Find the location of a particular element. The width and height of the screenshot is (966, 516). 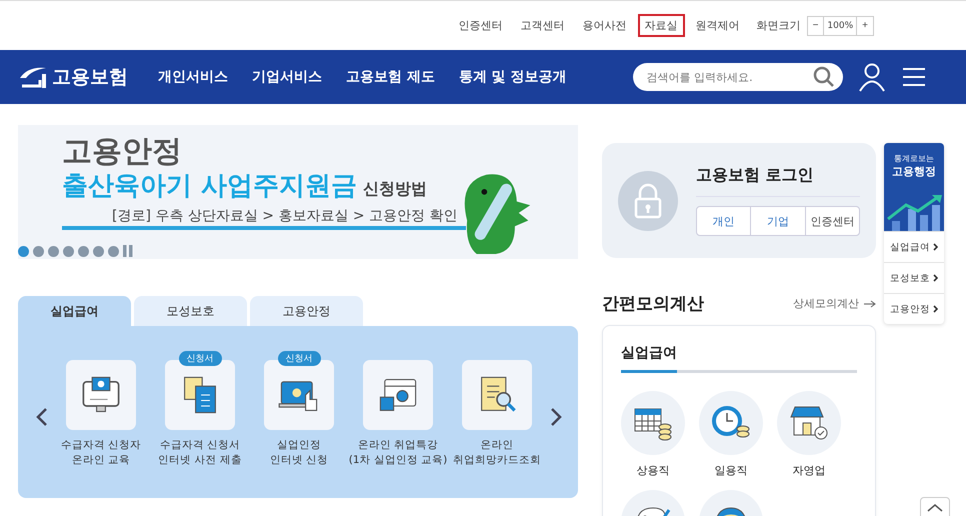

service-label: 수급자격 신청자 온라인 교육 is located at coordinates (101, 453).